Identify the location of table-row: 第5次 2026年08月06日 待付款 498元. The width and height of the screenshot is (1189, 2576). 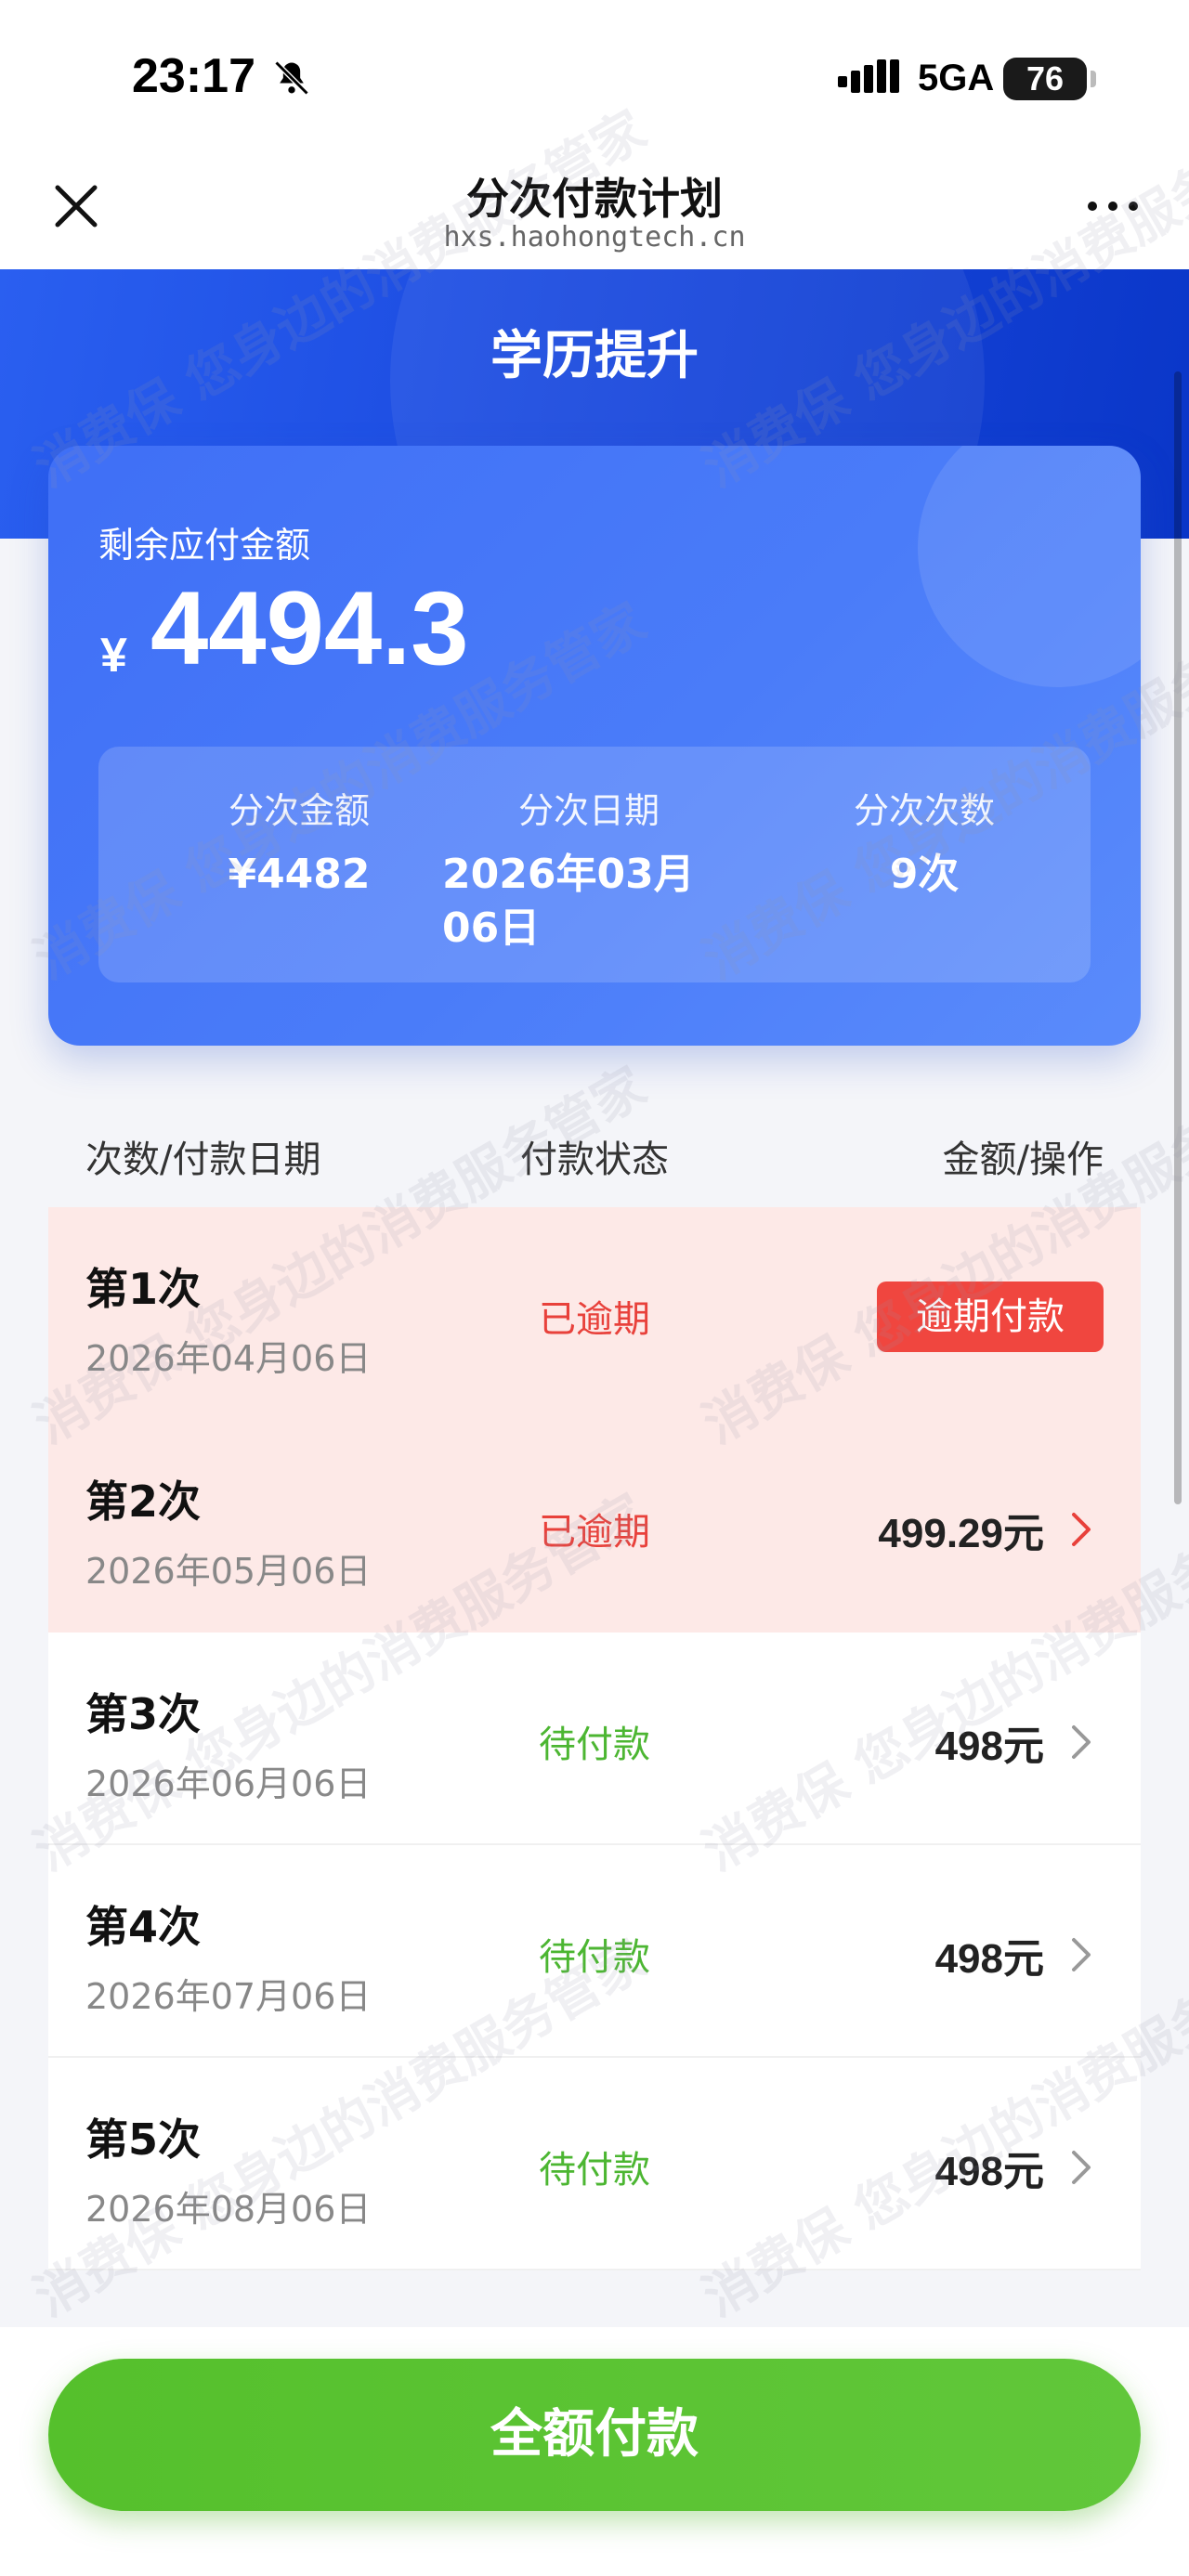
(594, 2164).